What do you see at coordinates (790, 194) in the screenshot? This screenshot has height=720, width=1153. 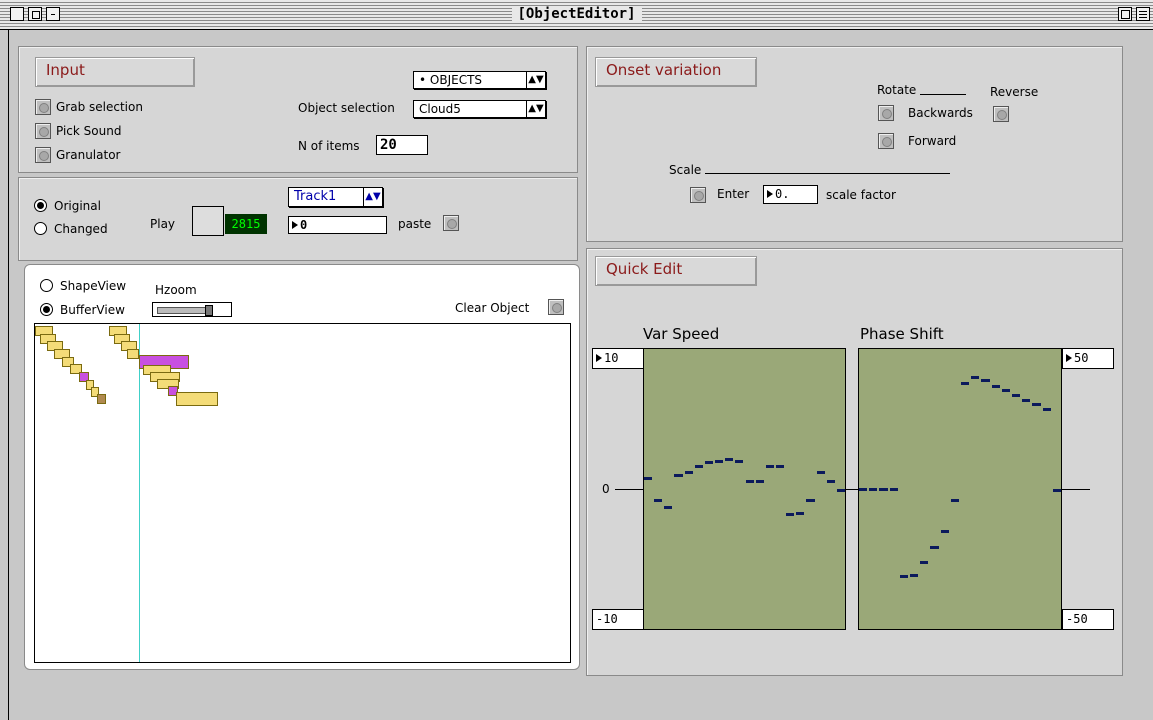 I see `scale-factor-field: 0.` at bounding box center [790, 194].